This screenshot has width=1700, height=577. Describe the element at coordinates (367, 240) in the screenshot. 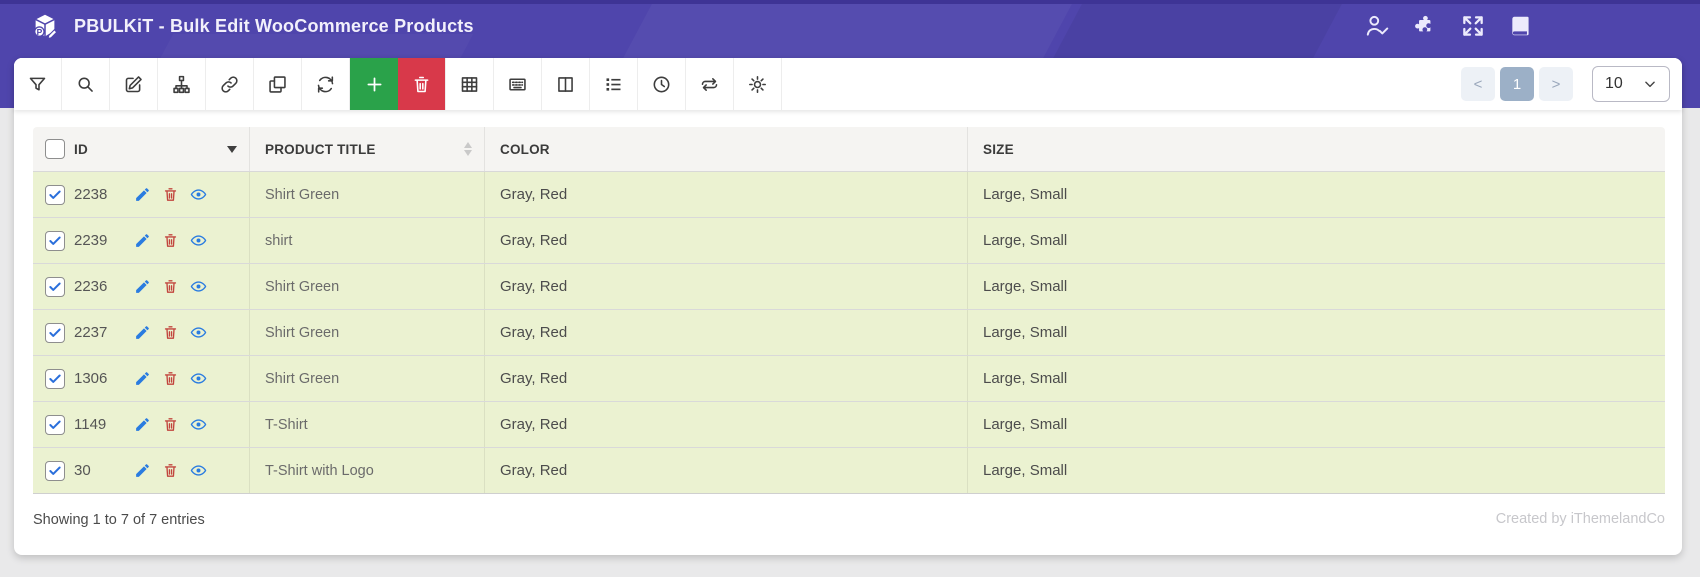

I see `product-title-cell: shirt` at that location.